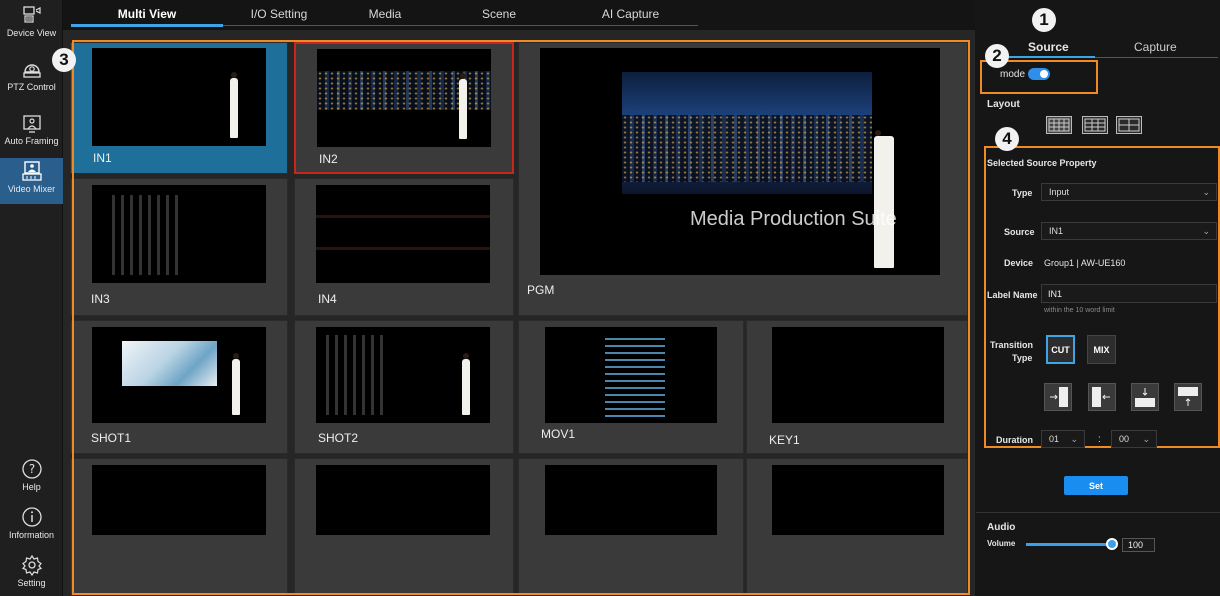  I want to click on device-value: Group1 | AW-UE160, so click(1085, 263).